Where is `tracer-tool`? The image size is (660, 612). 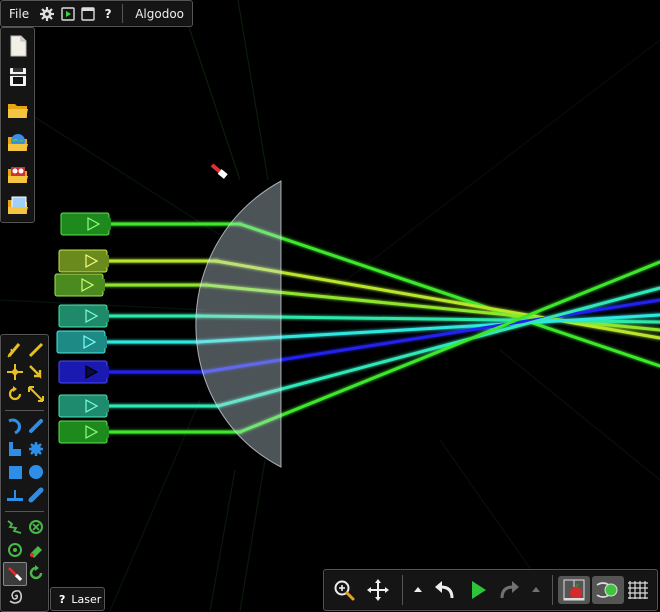
tracer-tool is located at coordinates (36, 550).